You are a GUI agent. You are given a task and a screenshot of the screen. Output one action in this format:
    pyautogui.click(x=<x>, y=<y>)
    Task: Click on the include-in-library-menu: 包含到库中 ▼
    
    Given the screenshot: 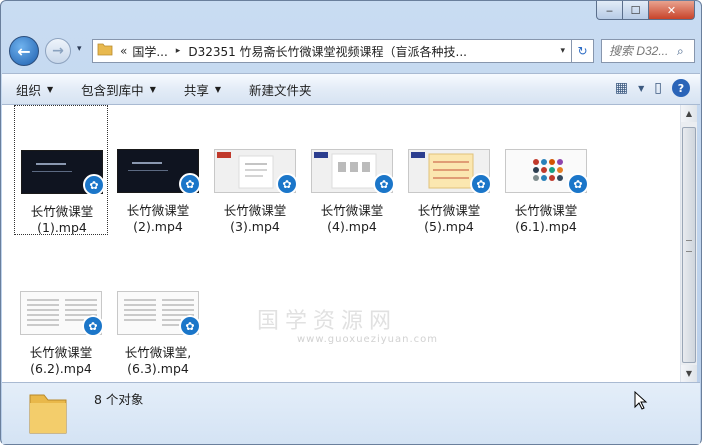 What is the action you would take?
    pyautogui.click(x=118, y=89)
    